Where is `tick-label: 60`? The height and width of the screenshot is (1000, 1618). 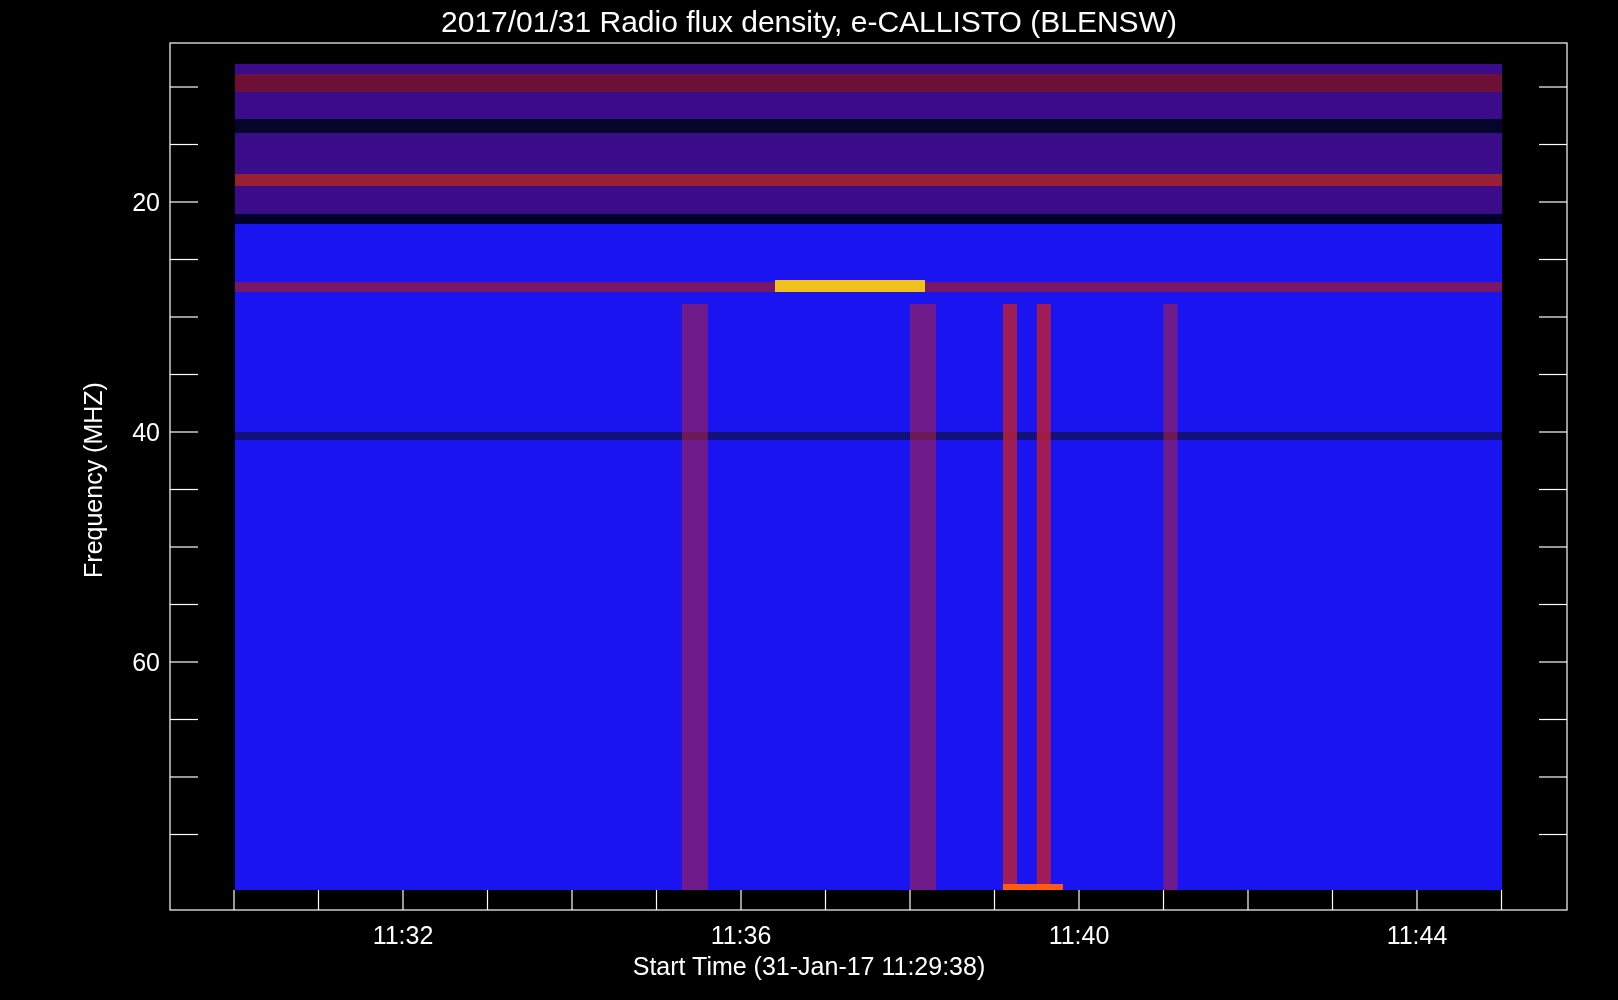
tick-label: 60 is located at coordinates (146, 662).